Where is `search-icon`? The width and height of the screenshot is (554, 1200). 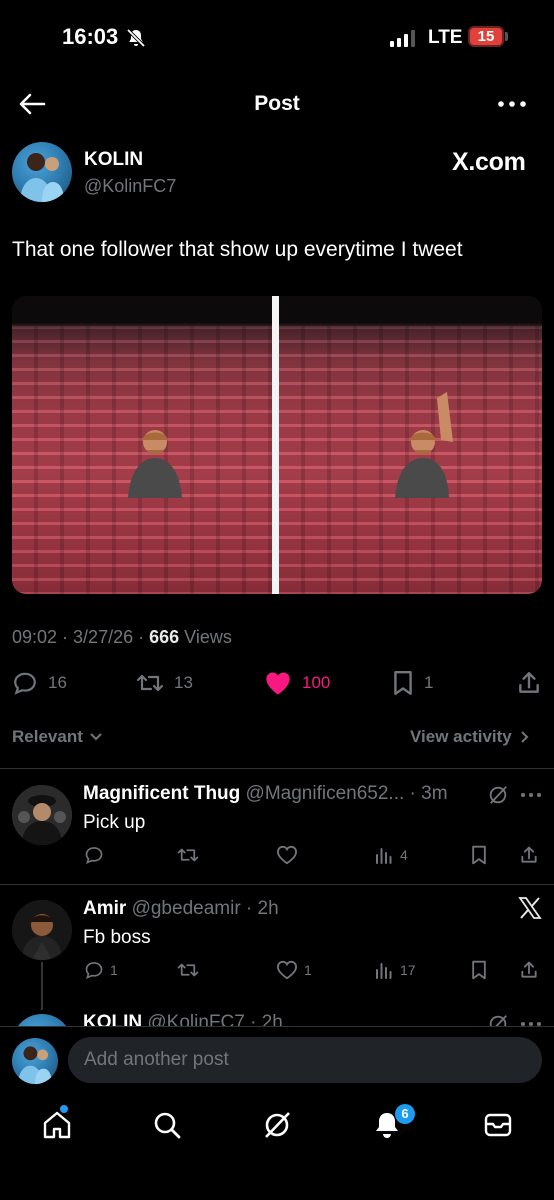 search-icon is located at coordinates (167, 1125).